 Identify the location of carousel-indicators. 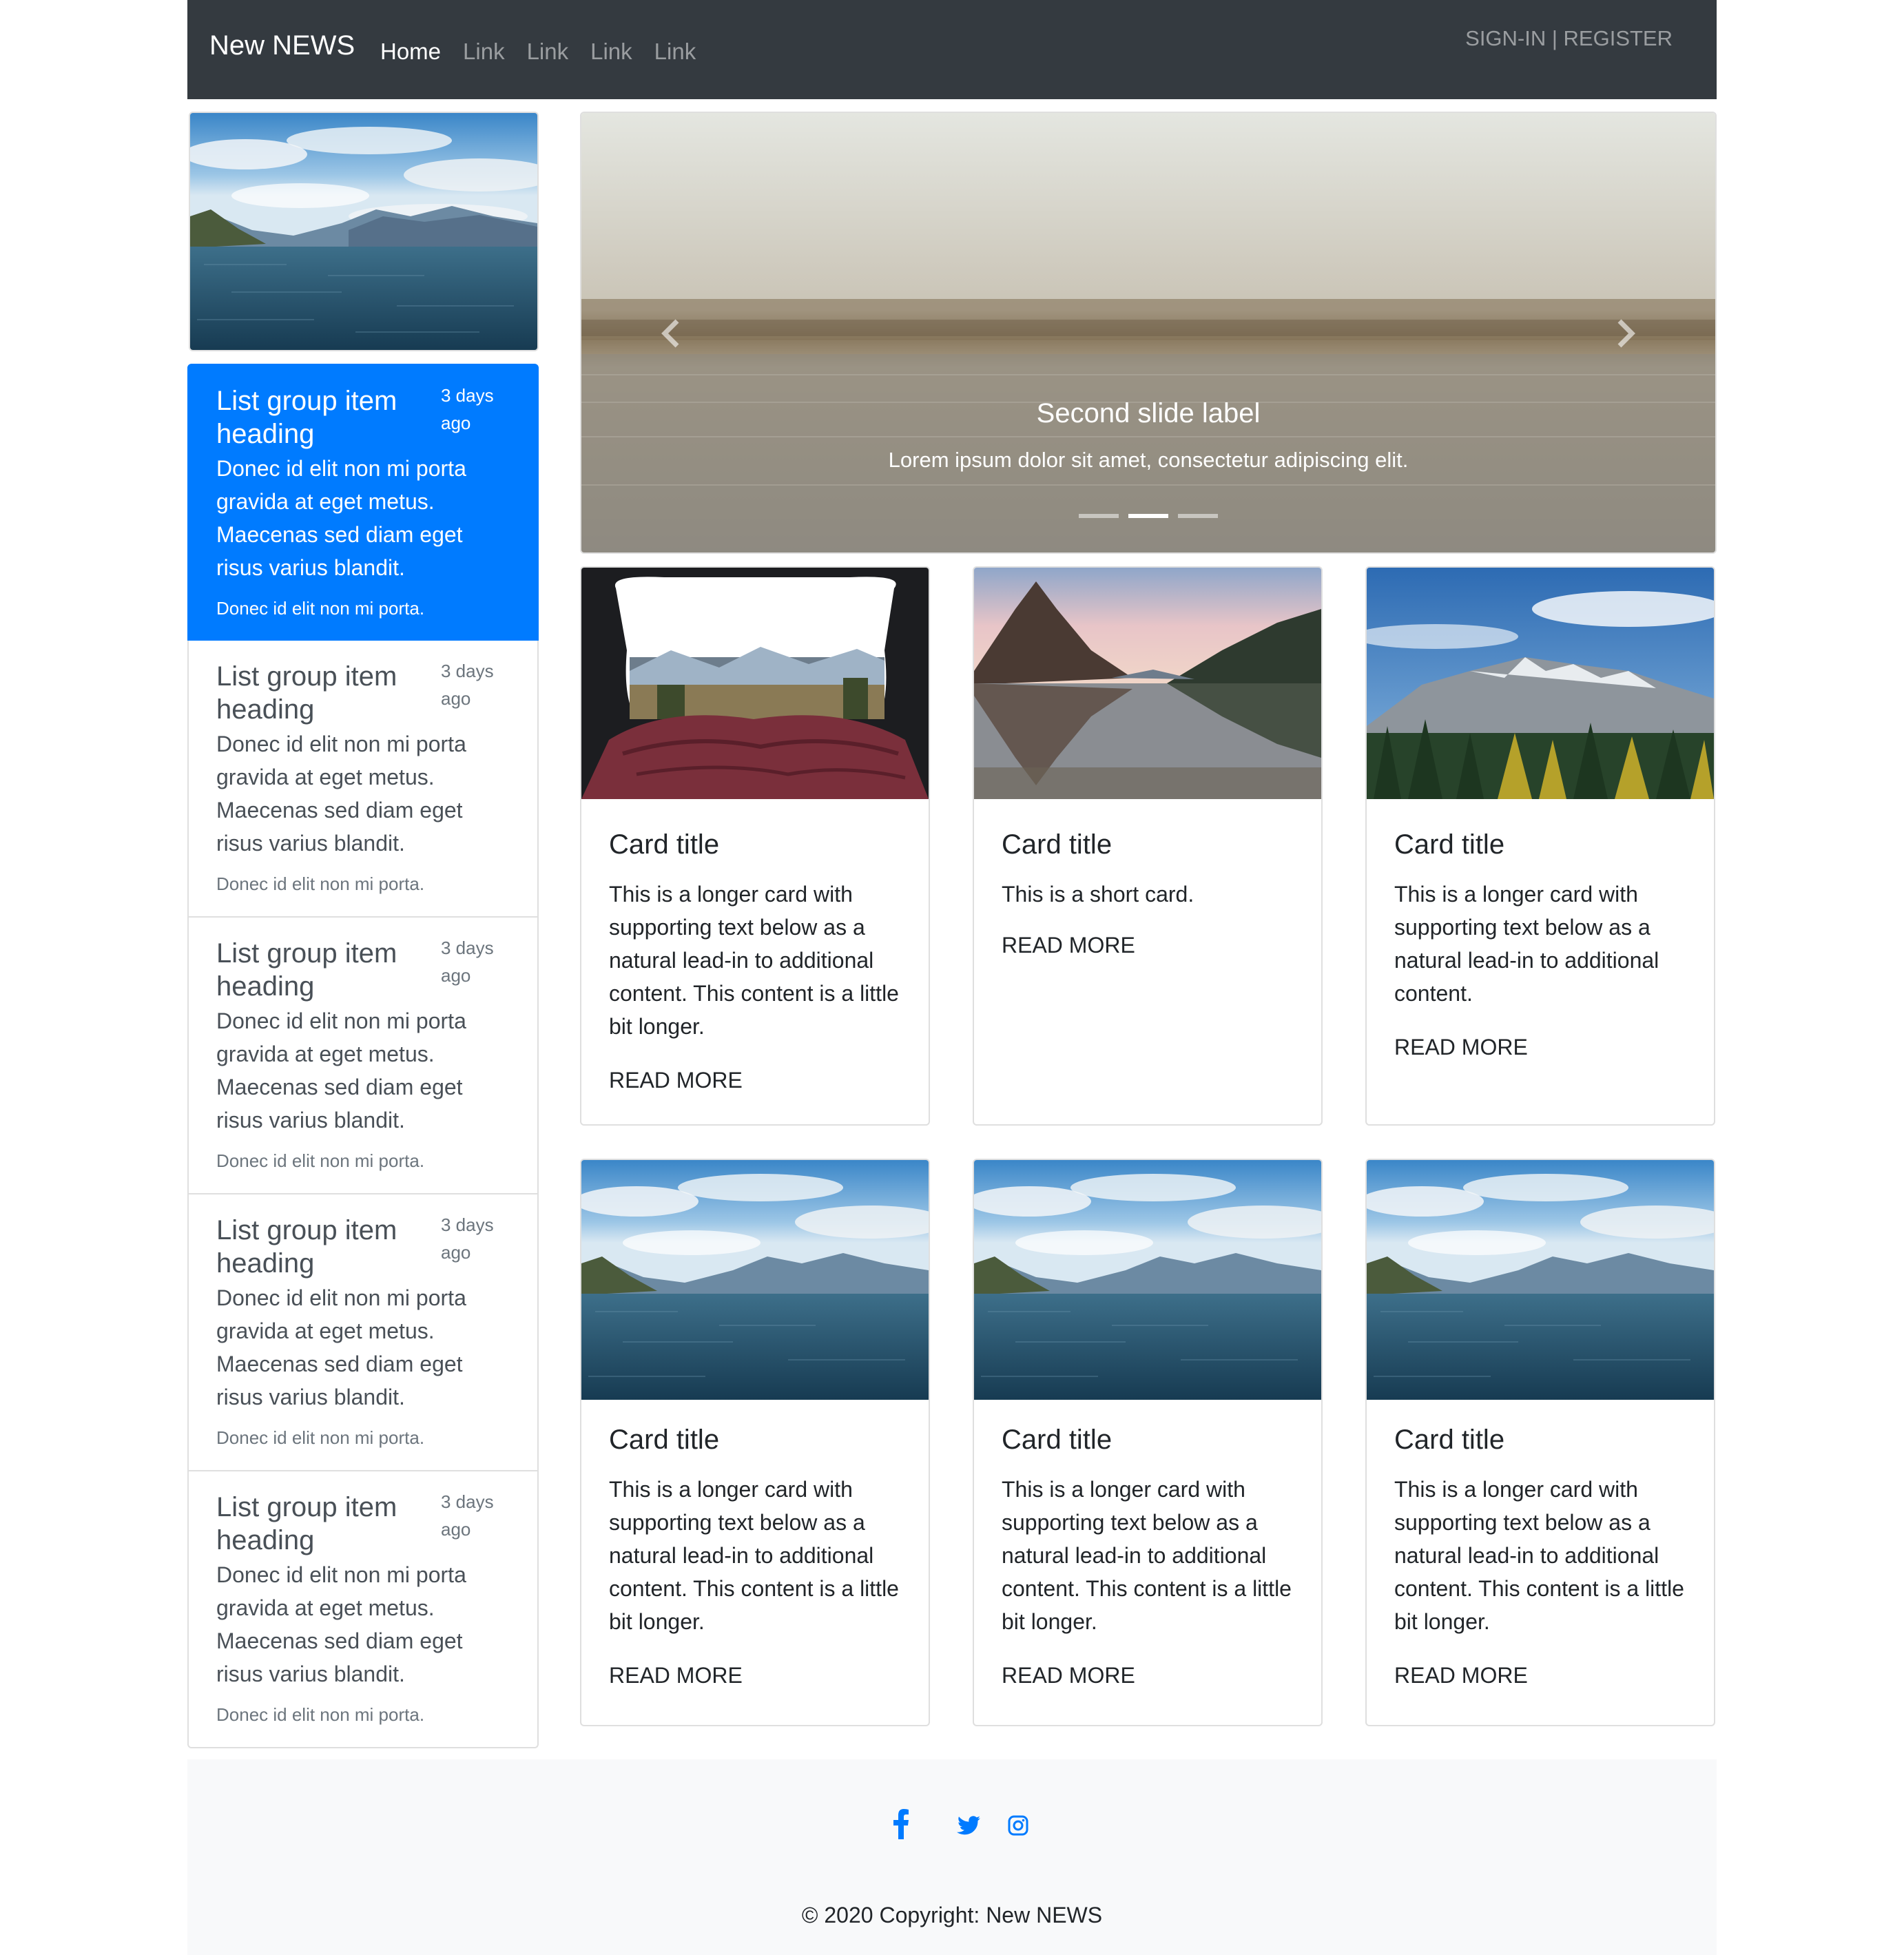
(1148, 516).